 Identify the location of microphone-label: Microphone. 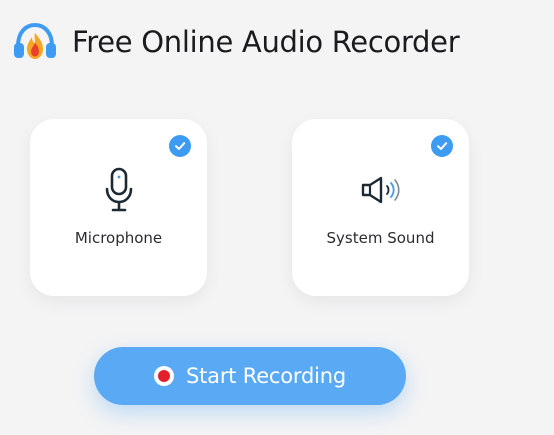
(118, 238).